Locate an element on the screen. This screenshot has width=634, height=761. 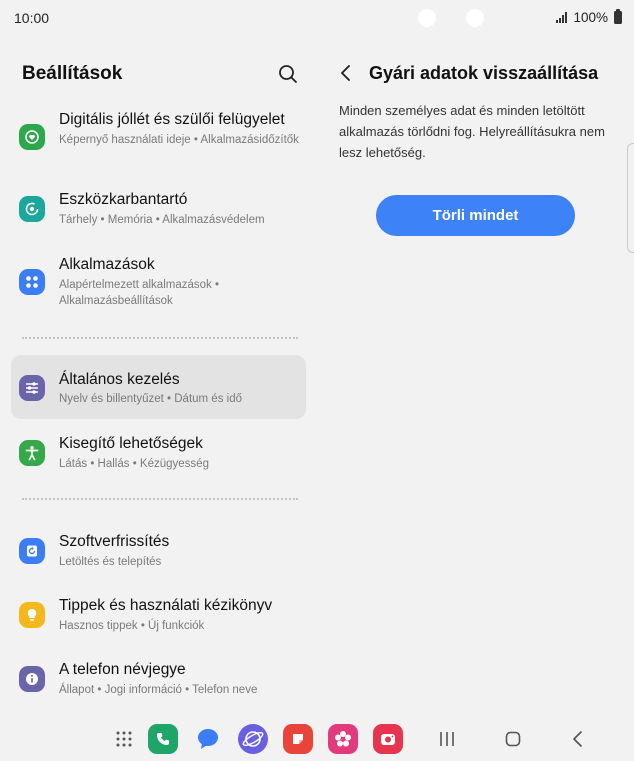
home-icon is located at coordinates (513, 739).